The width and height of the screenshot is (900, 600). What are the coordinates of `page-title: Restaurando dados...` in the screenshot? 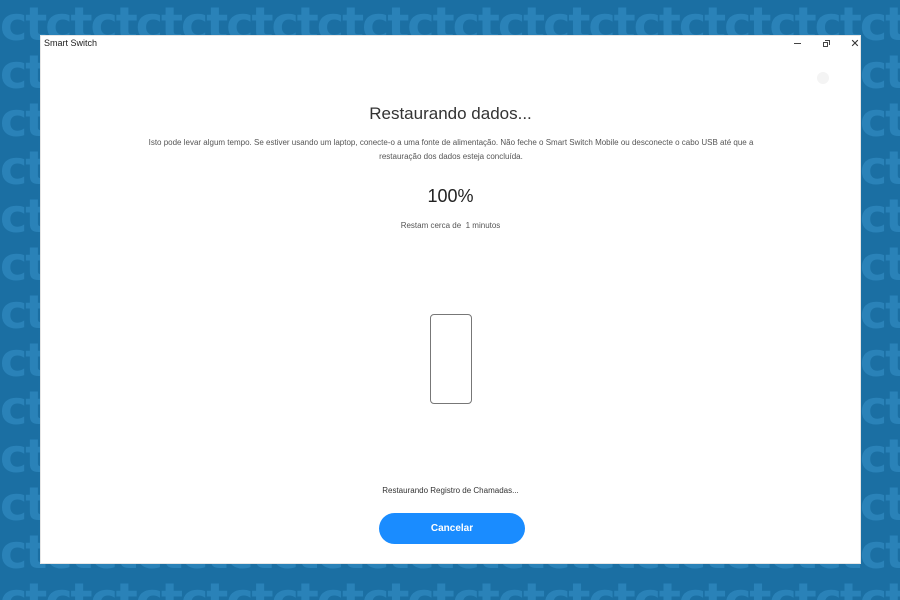 It's located at (450, 113).